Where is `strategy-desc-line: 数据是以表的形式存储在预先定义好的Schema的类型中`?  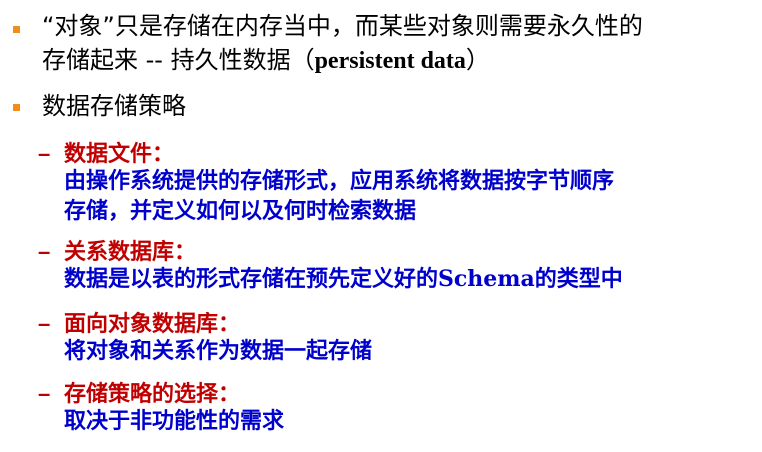
strategy-desc-line: 数据是以表的形式存储在预先定义好的Schema的类型中 is located at coordinates (343, 279).